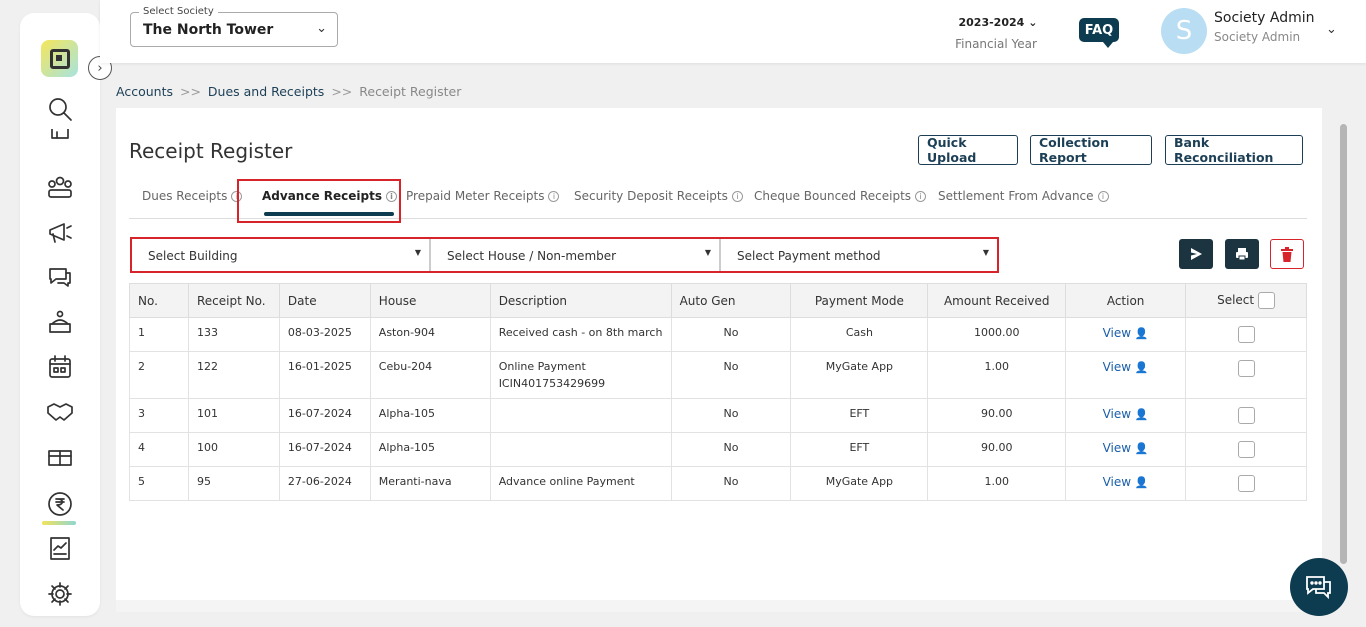  What do you see at coordinates (60, 277) in the screenshot?
I see `chat-icon` at bounding box center [60, 277].